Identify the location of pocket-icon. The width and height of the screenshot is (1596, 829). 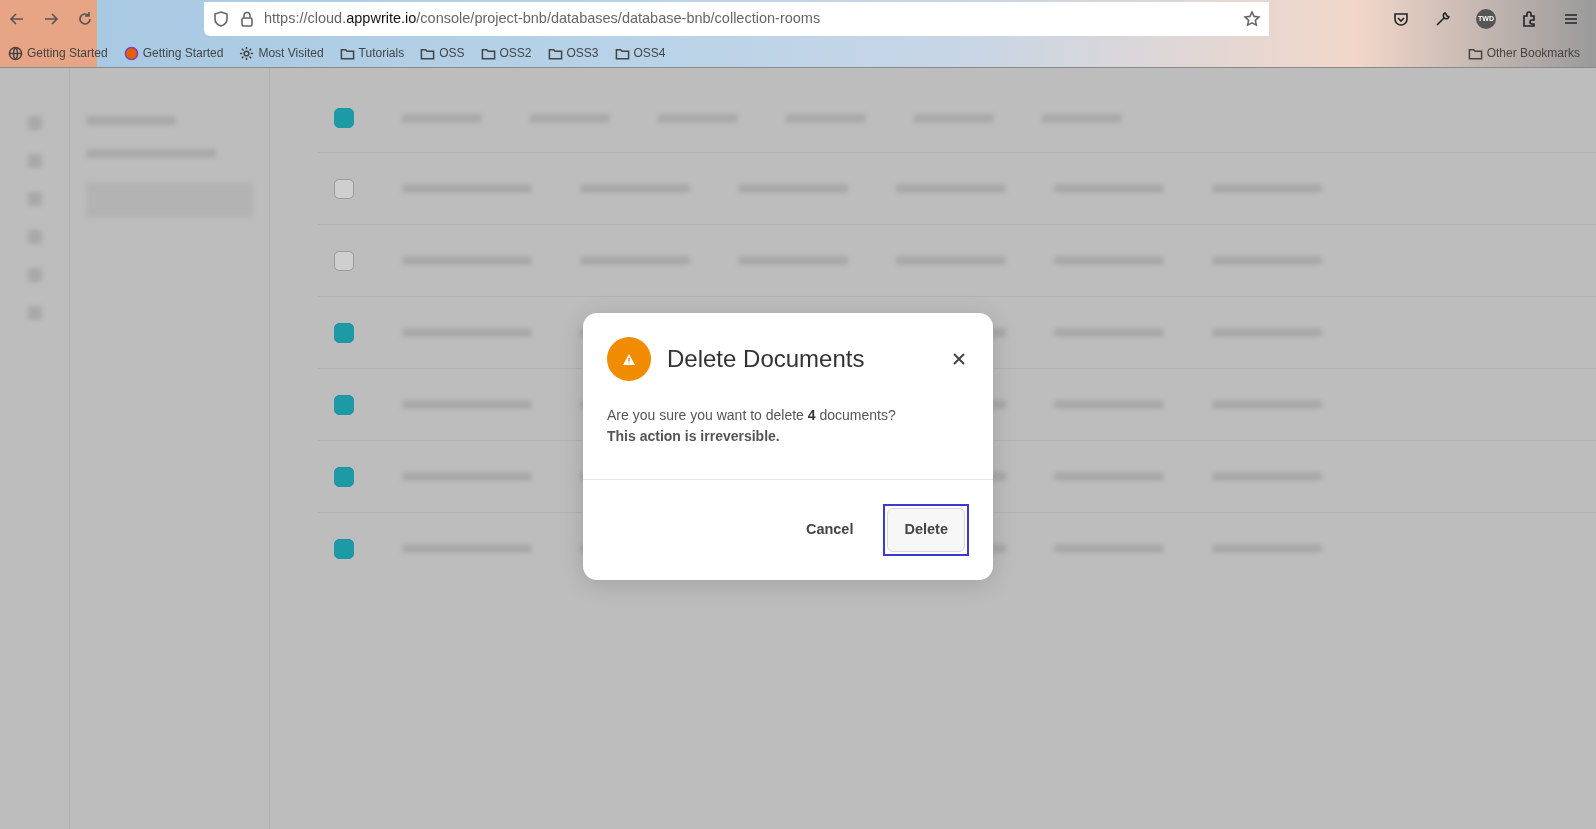
(1401, 19).